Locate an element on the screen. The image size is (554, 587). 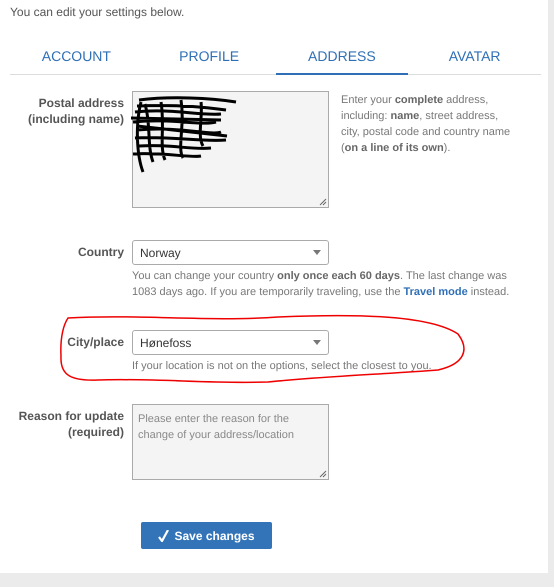
field-label: Country is located at coordinates (101, 252).